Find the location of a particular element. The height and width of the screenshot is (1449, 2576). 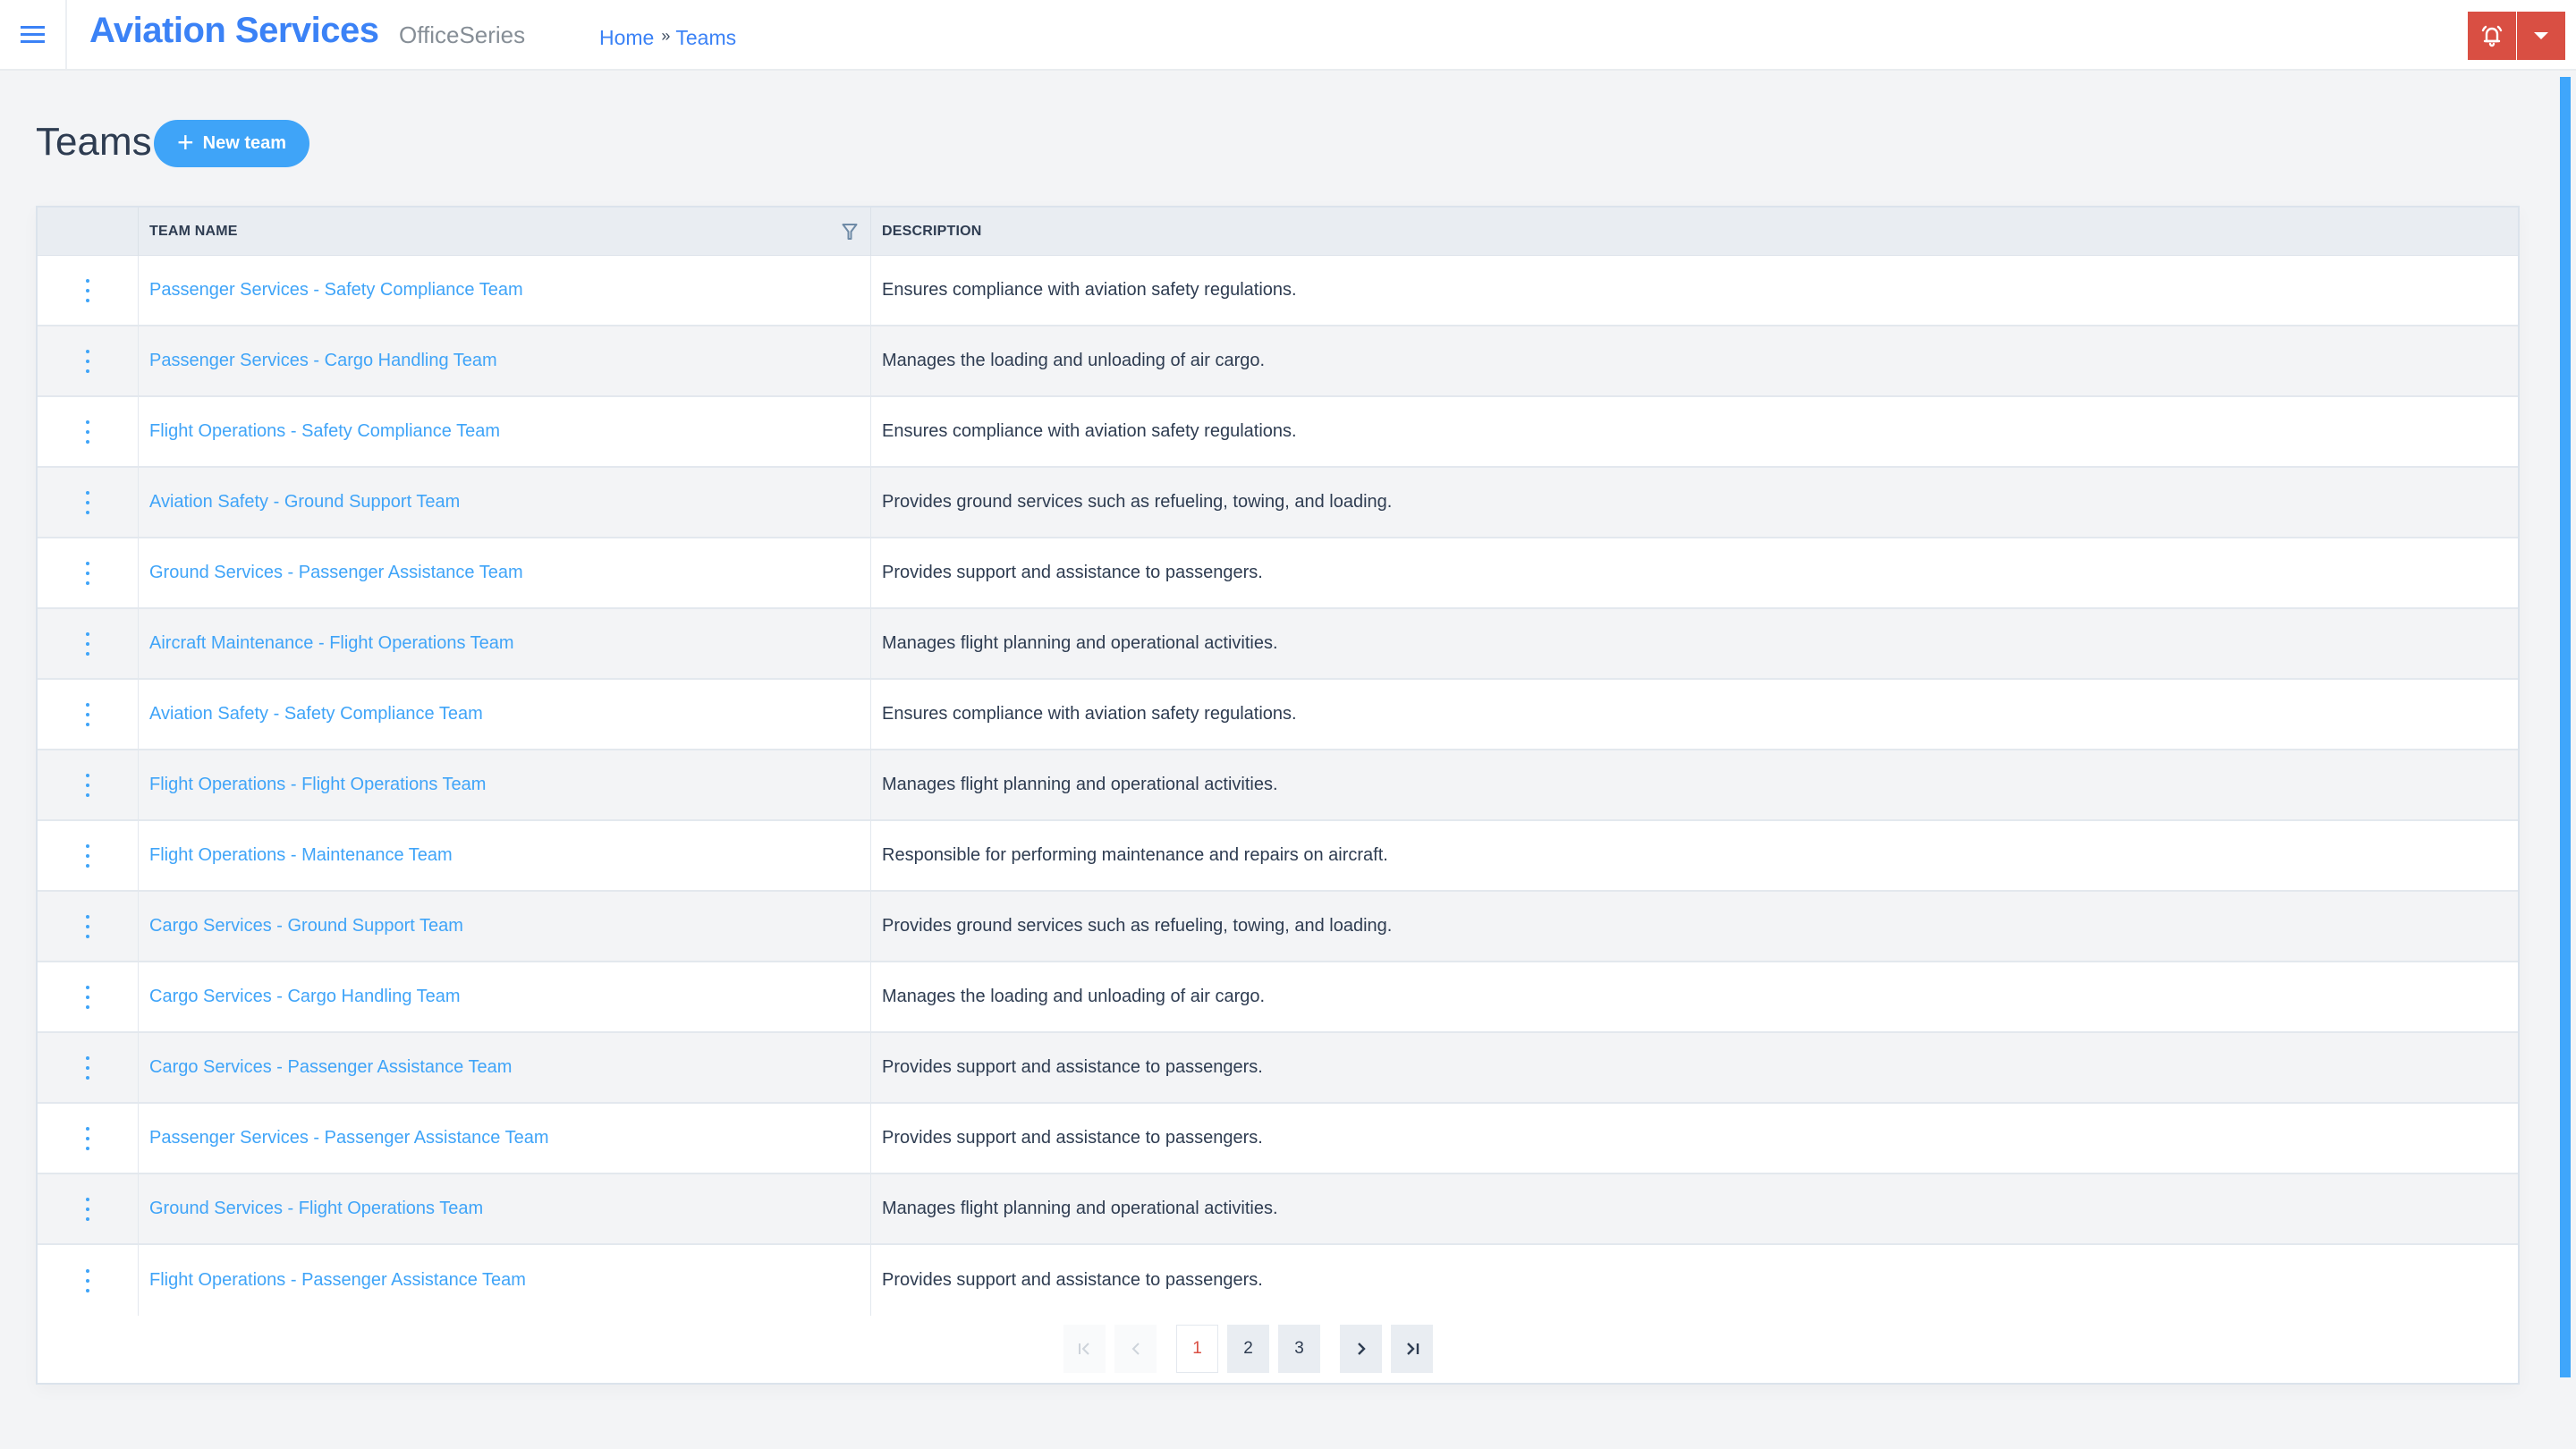

team-name-link: Aviation Safety - Safety Compliance Team is located at coordinates (316, 714).